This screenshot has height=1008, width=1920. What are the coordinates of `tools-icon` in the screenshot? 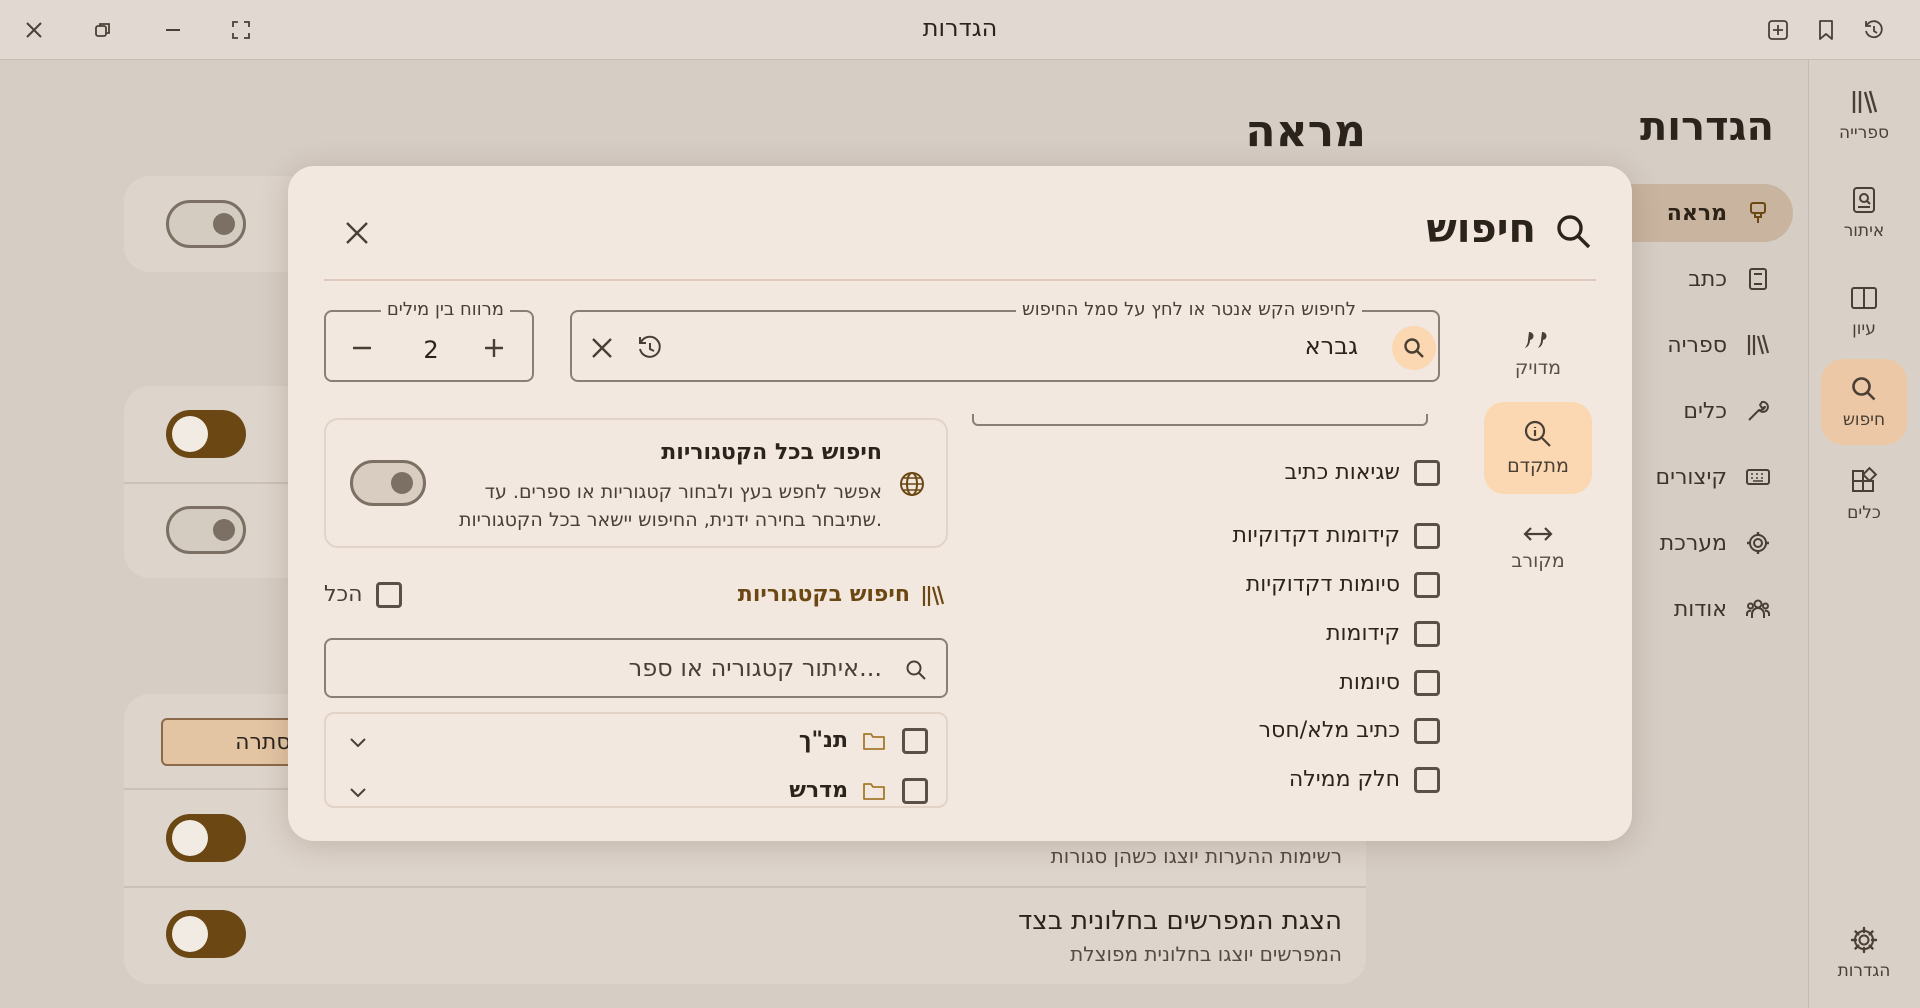 It's located at (1865, 479).